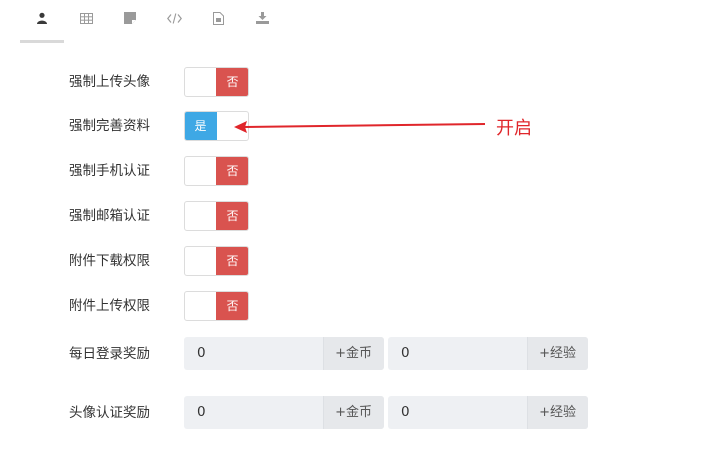  I want to click on tab-table, so click(86, 18).